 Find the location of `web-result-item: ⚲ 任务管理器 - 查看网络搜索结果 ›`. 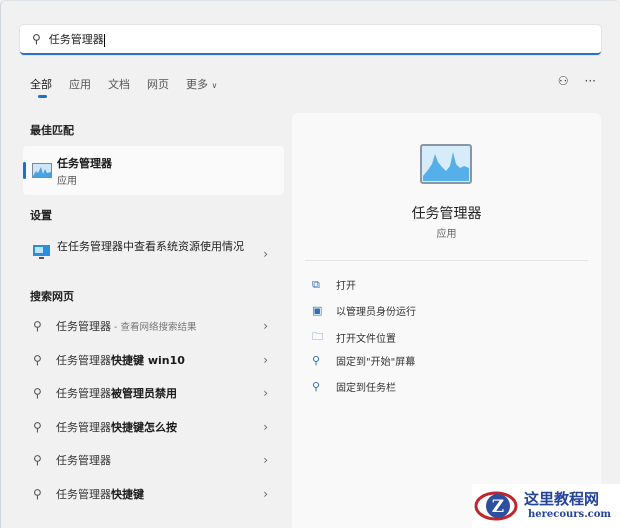

web-result-item: ⚲ 任务管理器 - 查看网络搜索结果 › is located at coordinates (153, 326).